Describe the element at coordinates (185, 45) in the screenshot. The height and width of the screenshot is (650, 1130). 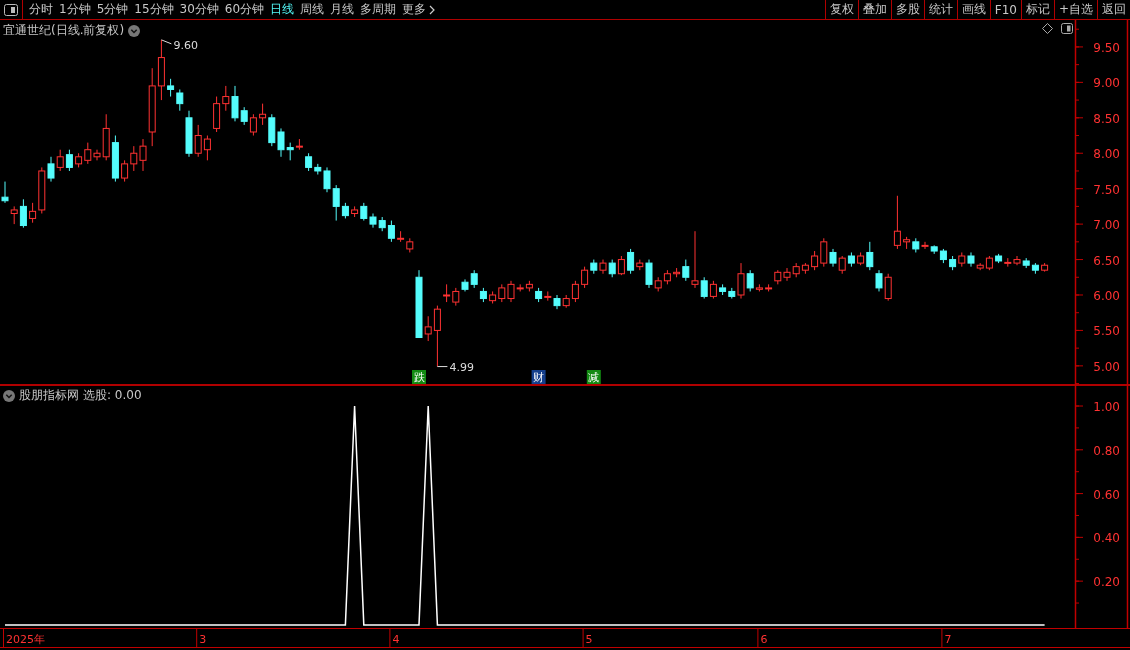
I see `high-price-label: 9.60` at that location.